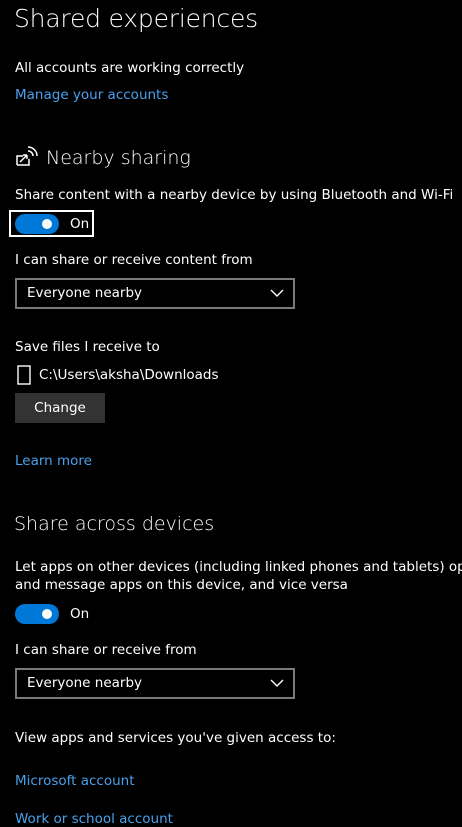 The width and height of the screenshot is (462, 827). What do you see at coordinates (130, 68) in the screenshot?
I see `accounts-status: All accounts are working correctly` at bounding box center [130, 68].